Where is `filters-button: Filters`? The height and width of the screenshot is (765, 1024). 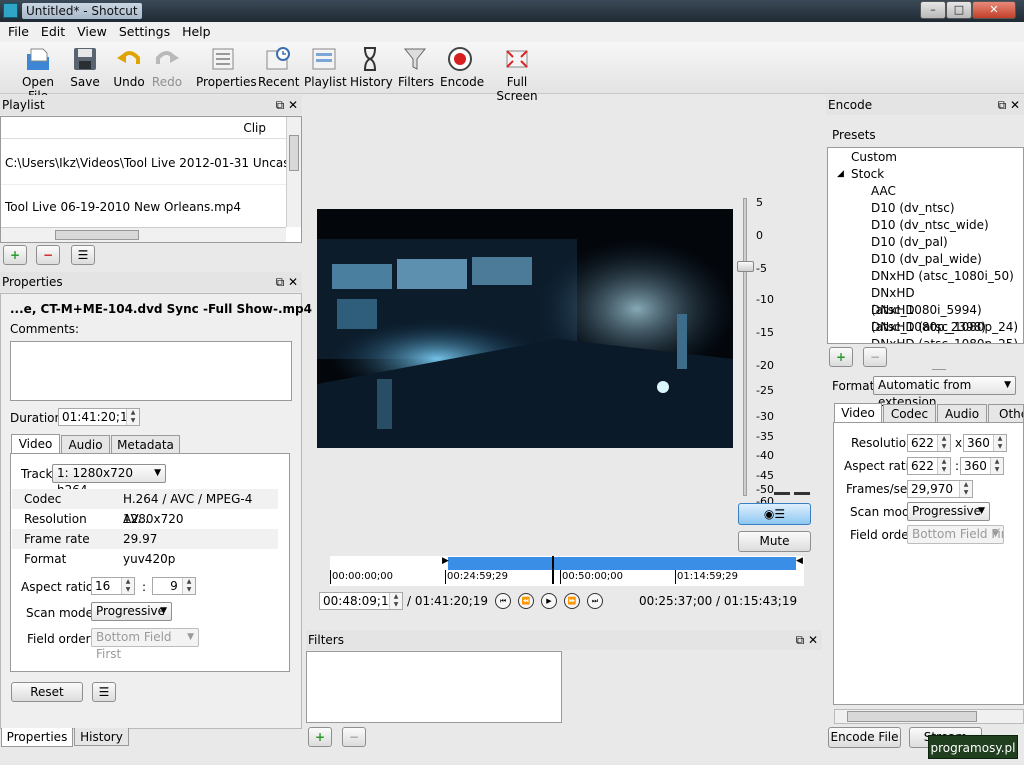 filters-button: Filters is located at coordinates (416, 67).